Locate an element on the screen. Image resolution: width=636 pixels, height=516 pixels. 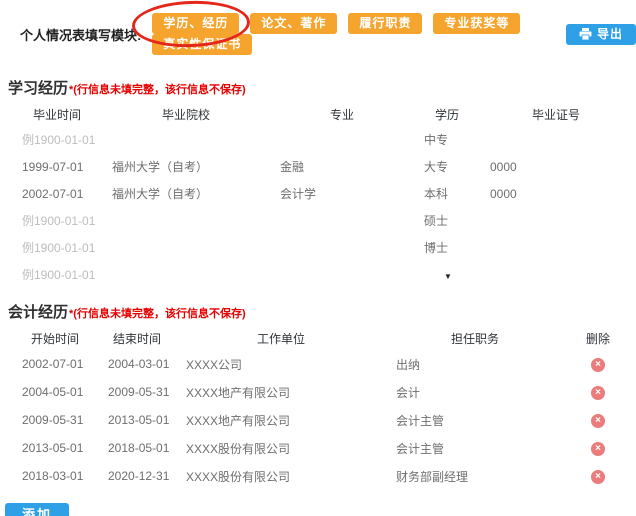
printer-icon is located at coordinates (585, 34).